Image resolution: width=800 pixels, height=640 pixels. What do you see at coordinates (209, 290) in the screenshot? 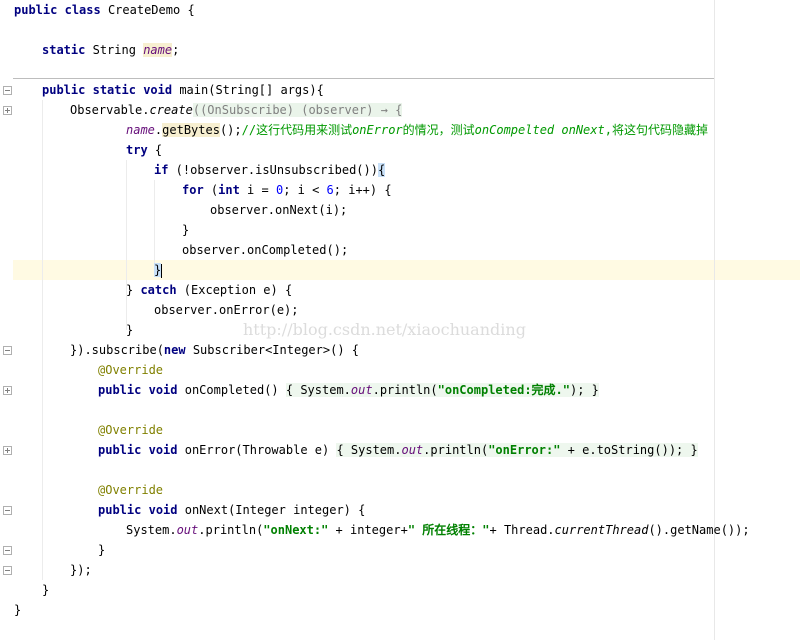
I see `code-line: } catch (Exception e) {` at bounding box center [209, 290].